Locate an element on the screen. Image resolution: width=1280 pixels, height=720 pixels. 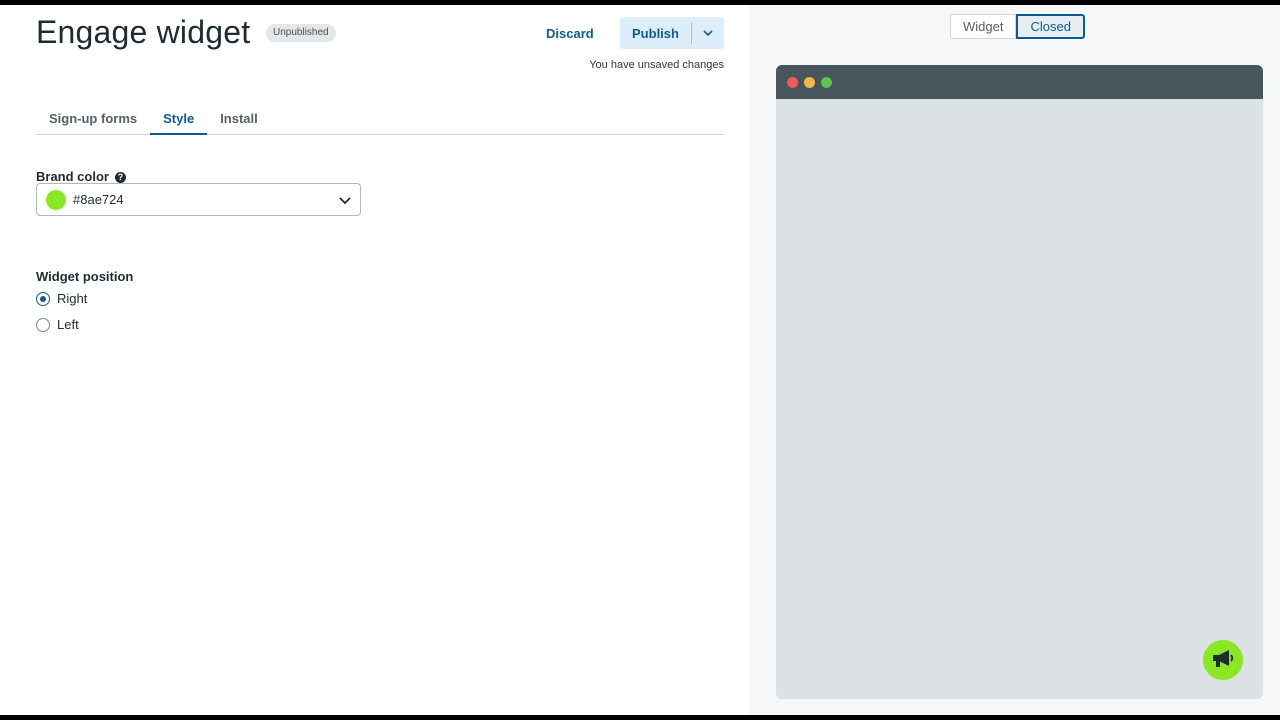
megaphone-icon is located at coordinates (1223, 660).